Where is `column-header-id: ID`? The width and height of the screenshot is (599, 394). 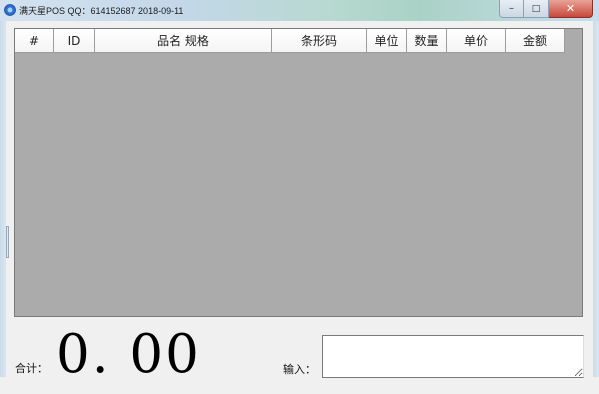 column-header-id: ID is located at coordinates (74, 41).